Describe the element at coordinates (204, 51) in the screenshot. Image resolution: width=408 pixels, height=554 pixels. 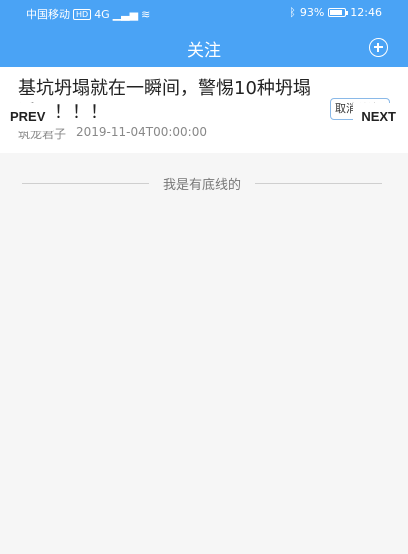
I see `page-title: 关注` at that location.